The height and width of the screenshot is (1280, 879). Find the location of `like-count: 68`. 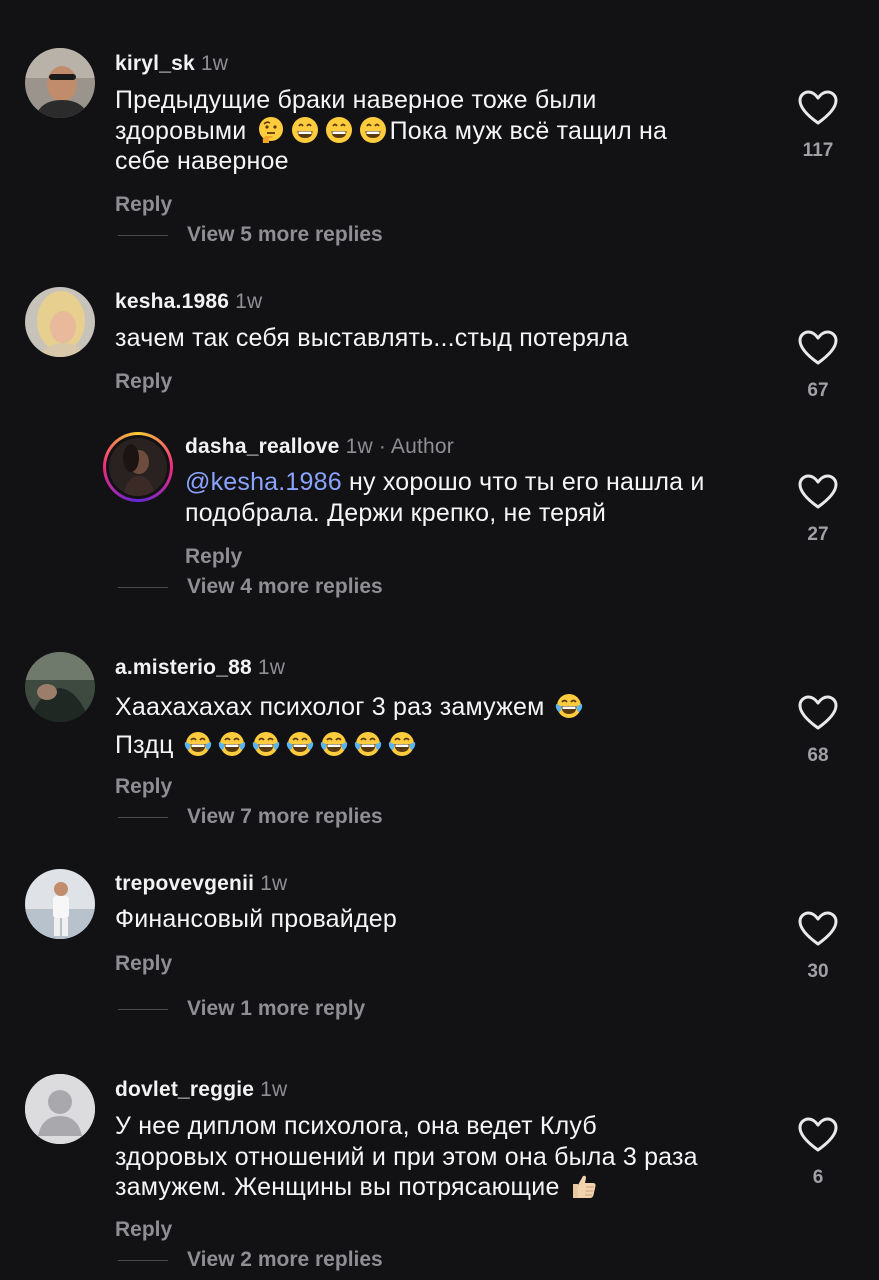

like-count: 68 is located at coordinates (818, 755).